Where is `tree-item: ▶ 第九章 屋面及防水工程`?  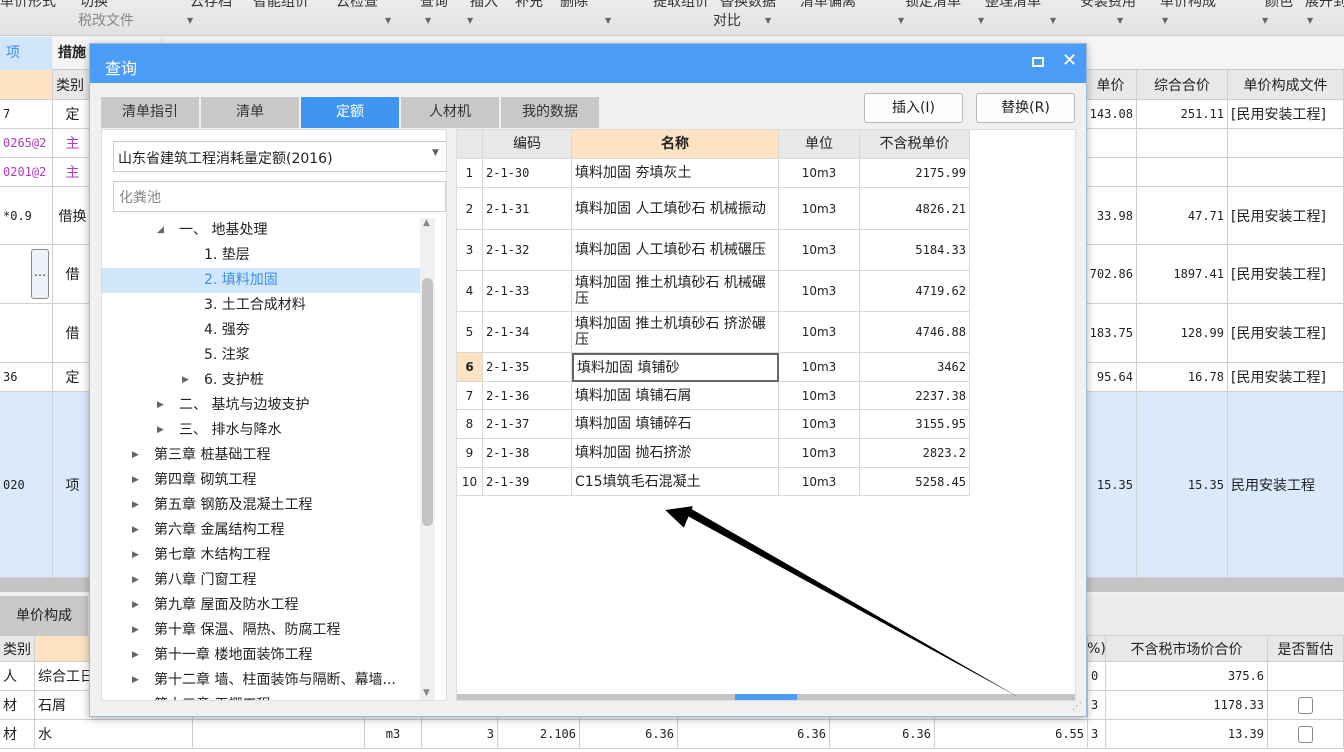 tree-item: ▶ 第九章 屋面及防水工程 is located at coordinates (261, 605).